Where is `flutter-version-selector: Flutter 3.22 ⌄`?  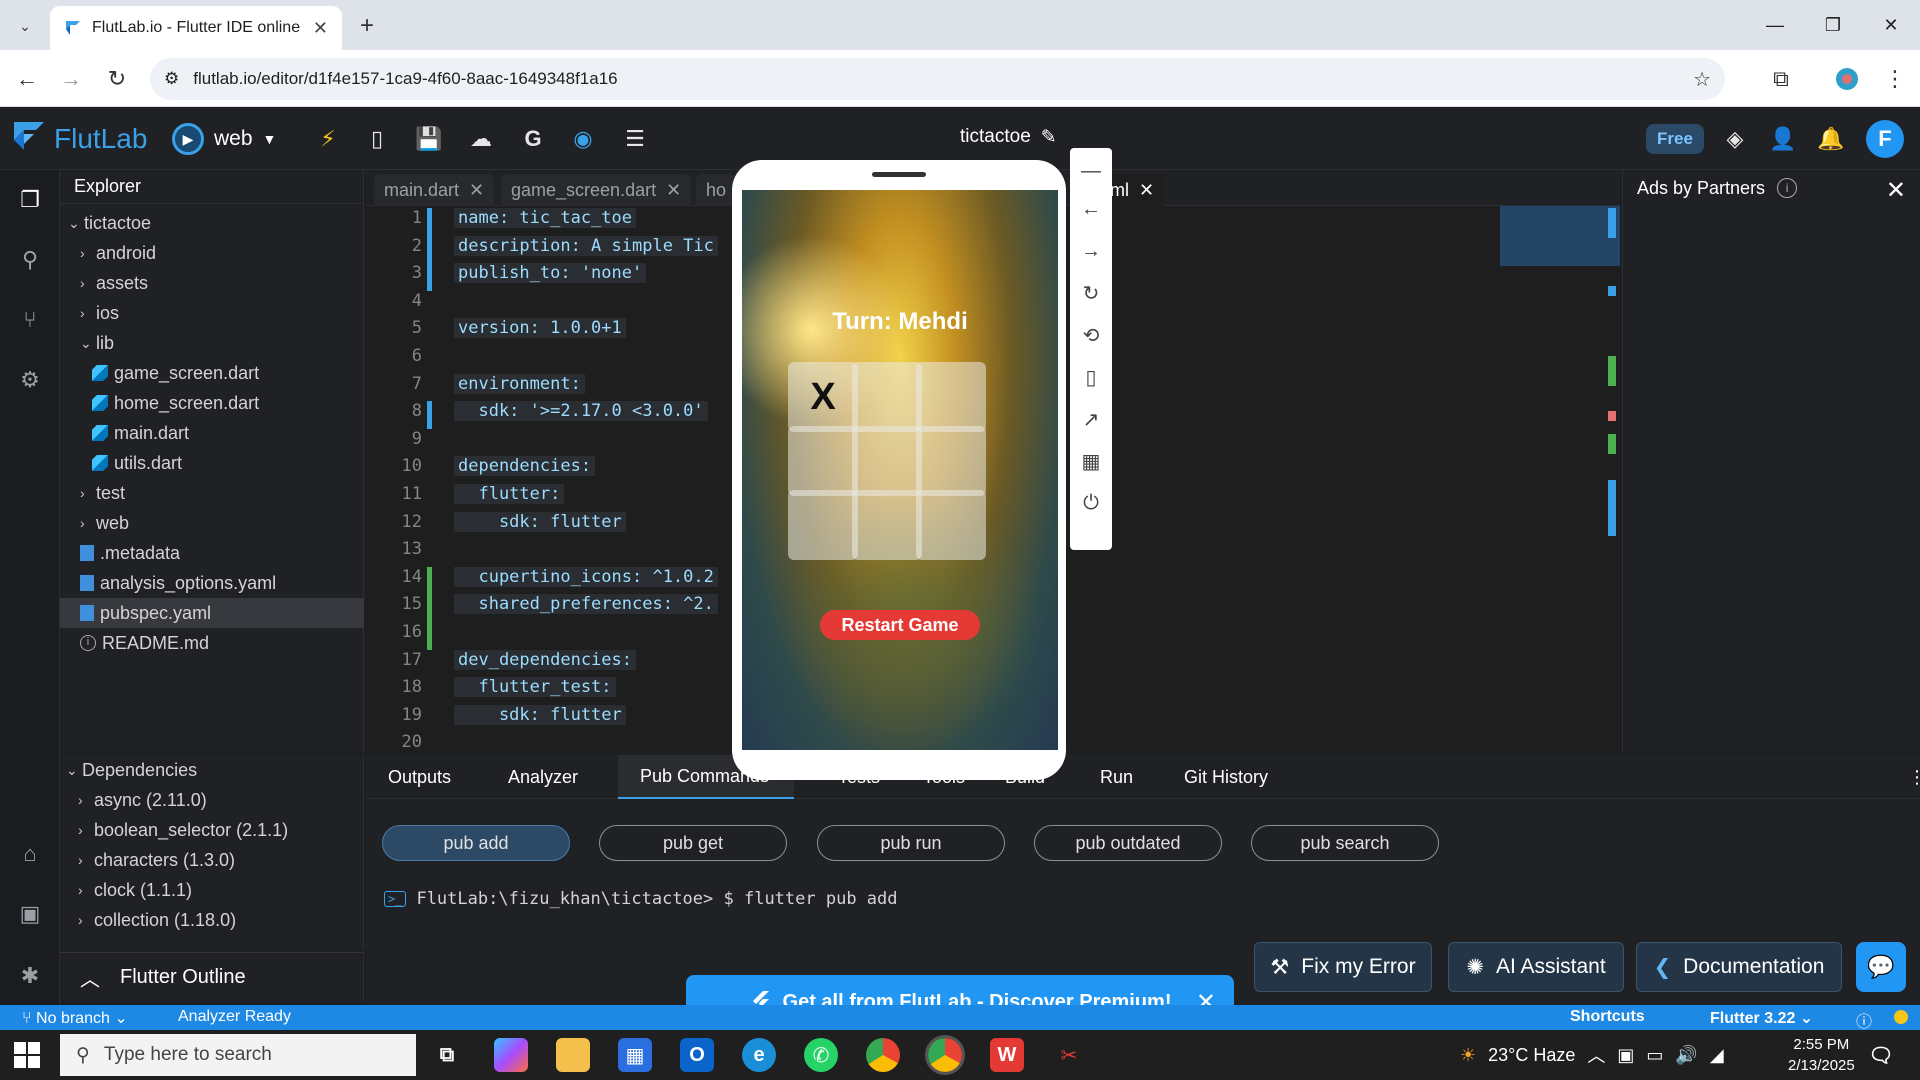 flutter-version-selector: Flutter 3.22 ⌄ is located at coordinates (1761, 1018).